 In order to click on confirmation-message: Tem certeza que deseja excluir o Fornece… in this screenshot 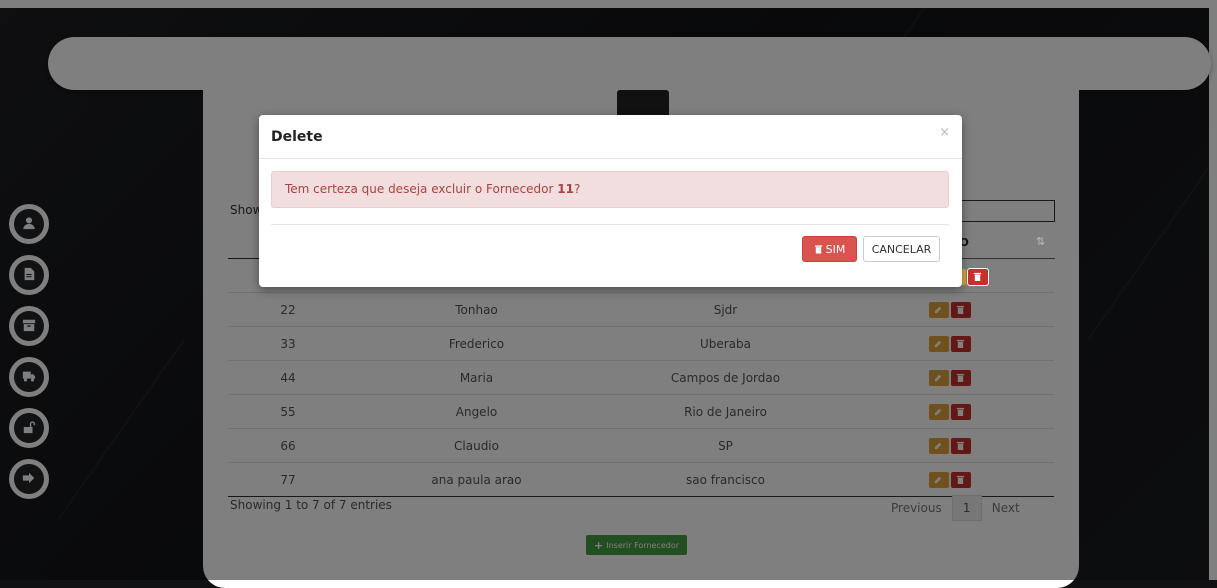, I will do `click(433, 189)`.